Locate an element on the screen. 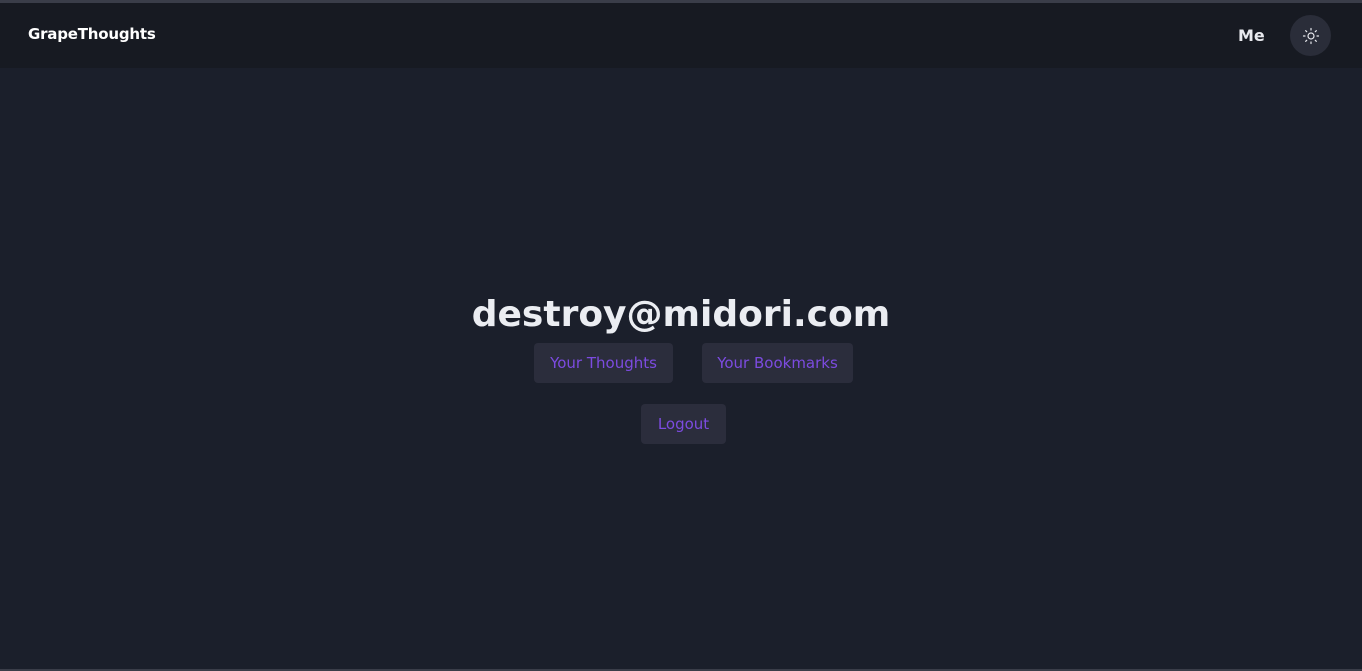 This screenshot has width=1362, height=671. your-bookmarks-button: Your Bookmarks is located at coordinates (777, 363).